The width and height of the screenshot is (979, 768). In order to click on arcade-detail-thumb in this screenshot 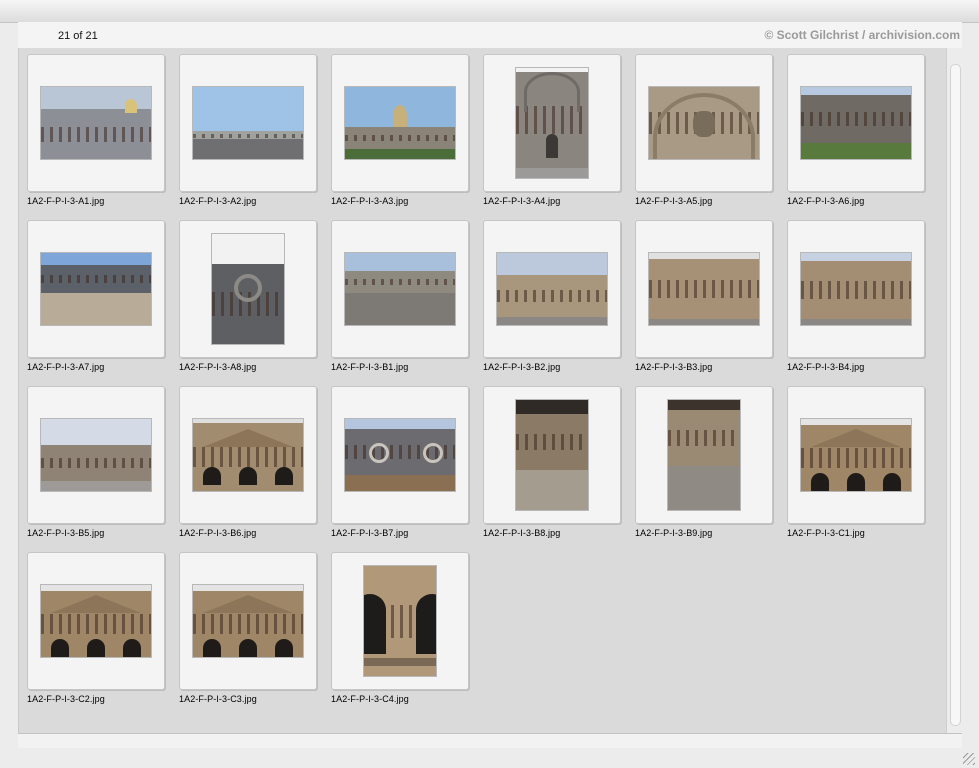, I will do `click(400, 621)`.